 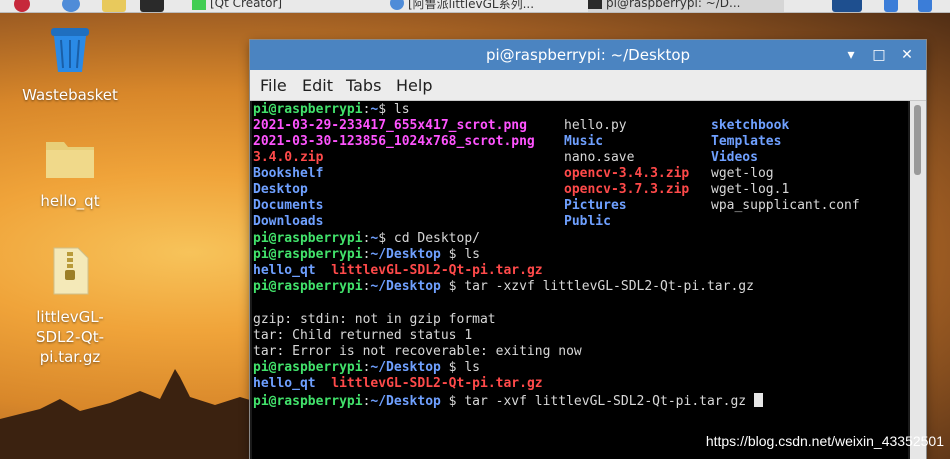 I want to click on terminal-titlebar: pi@raspberrypi: ~/Desktop ▾ □ ✕, so click(x=588, y=55).